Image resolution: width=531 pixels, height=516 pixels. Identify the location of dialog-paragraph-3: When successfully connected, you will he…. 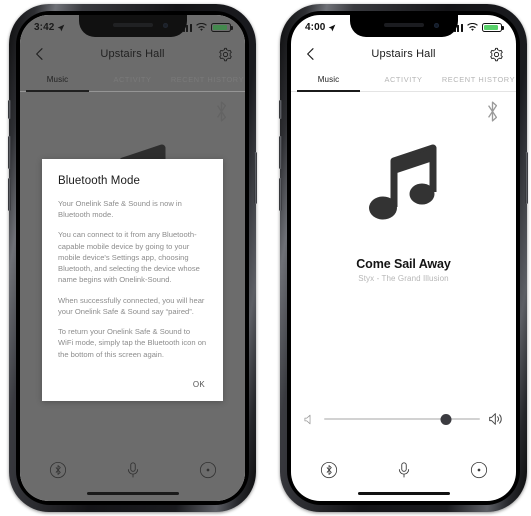
(131, 305).